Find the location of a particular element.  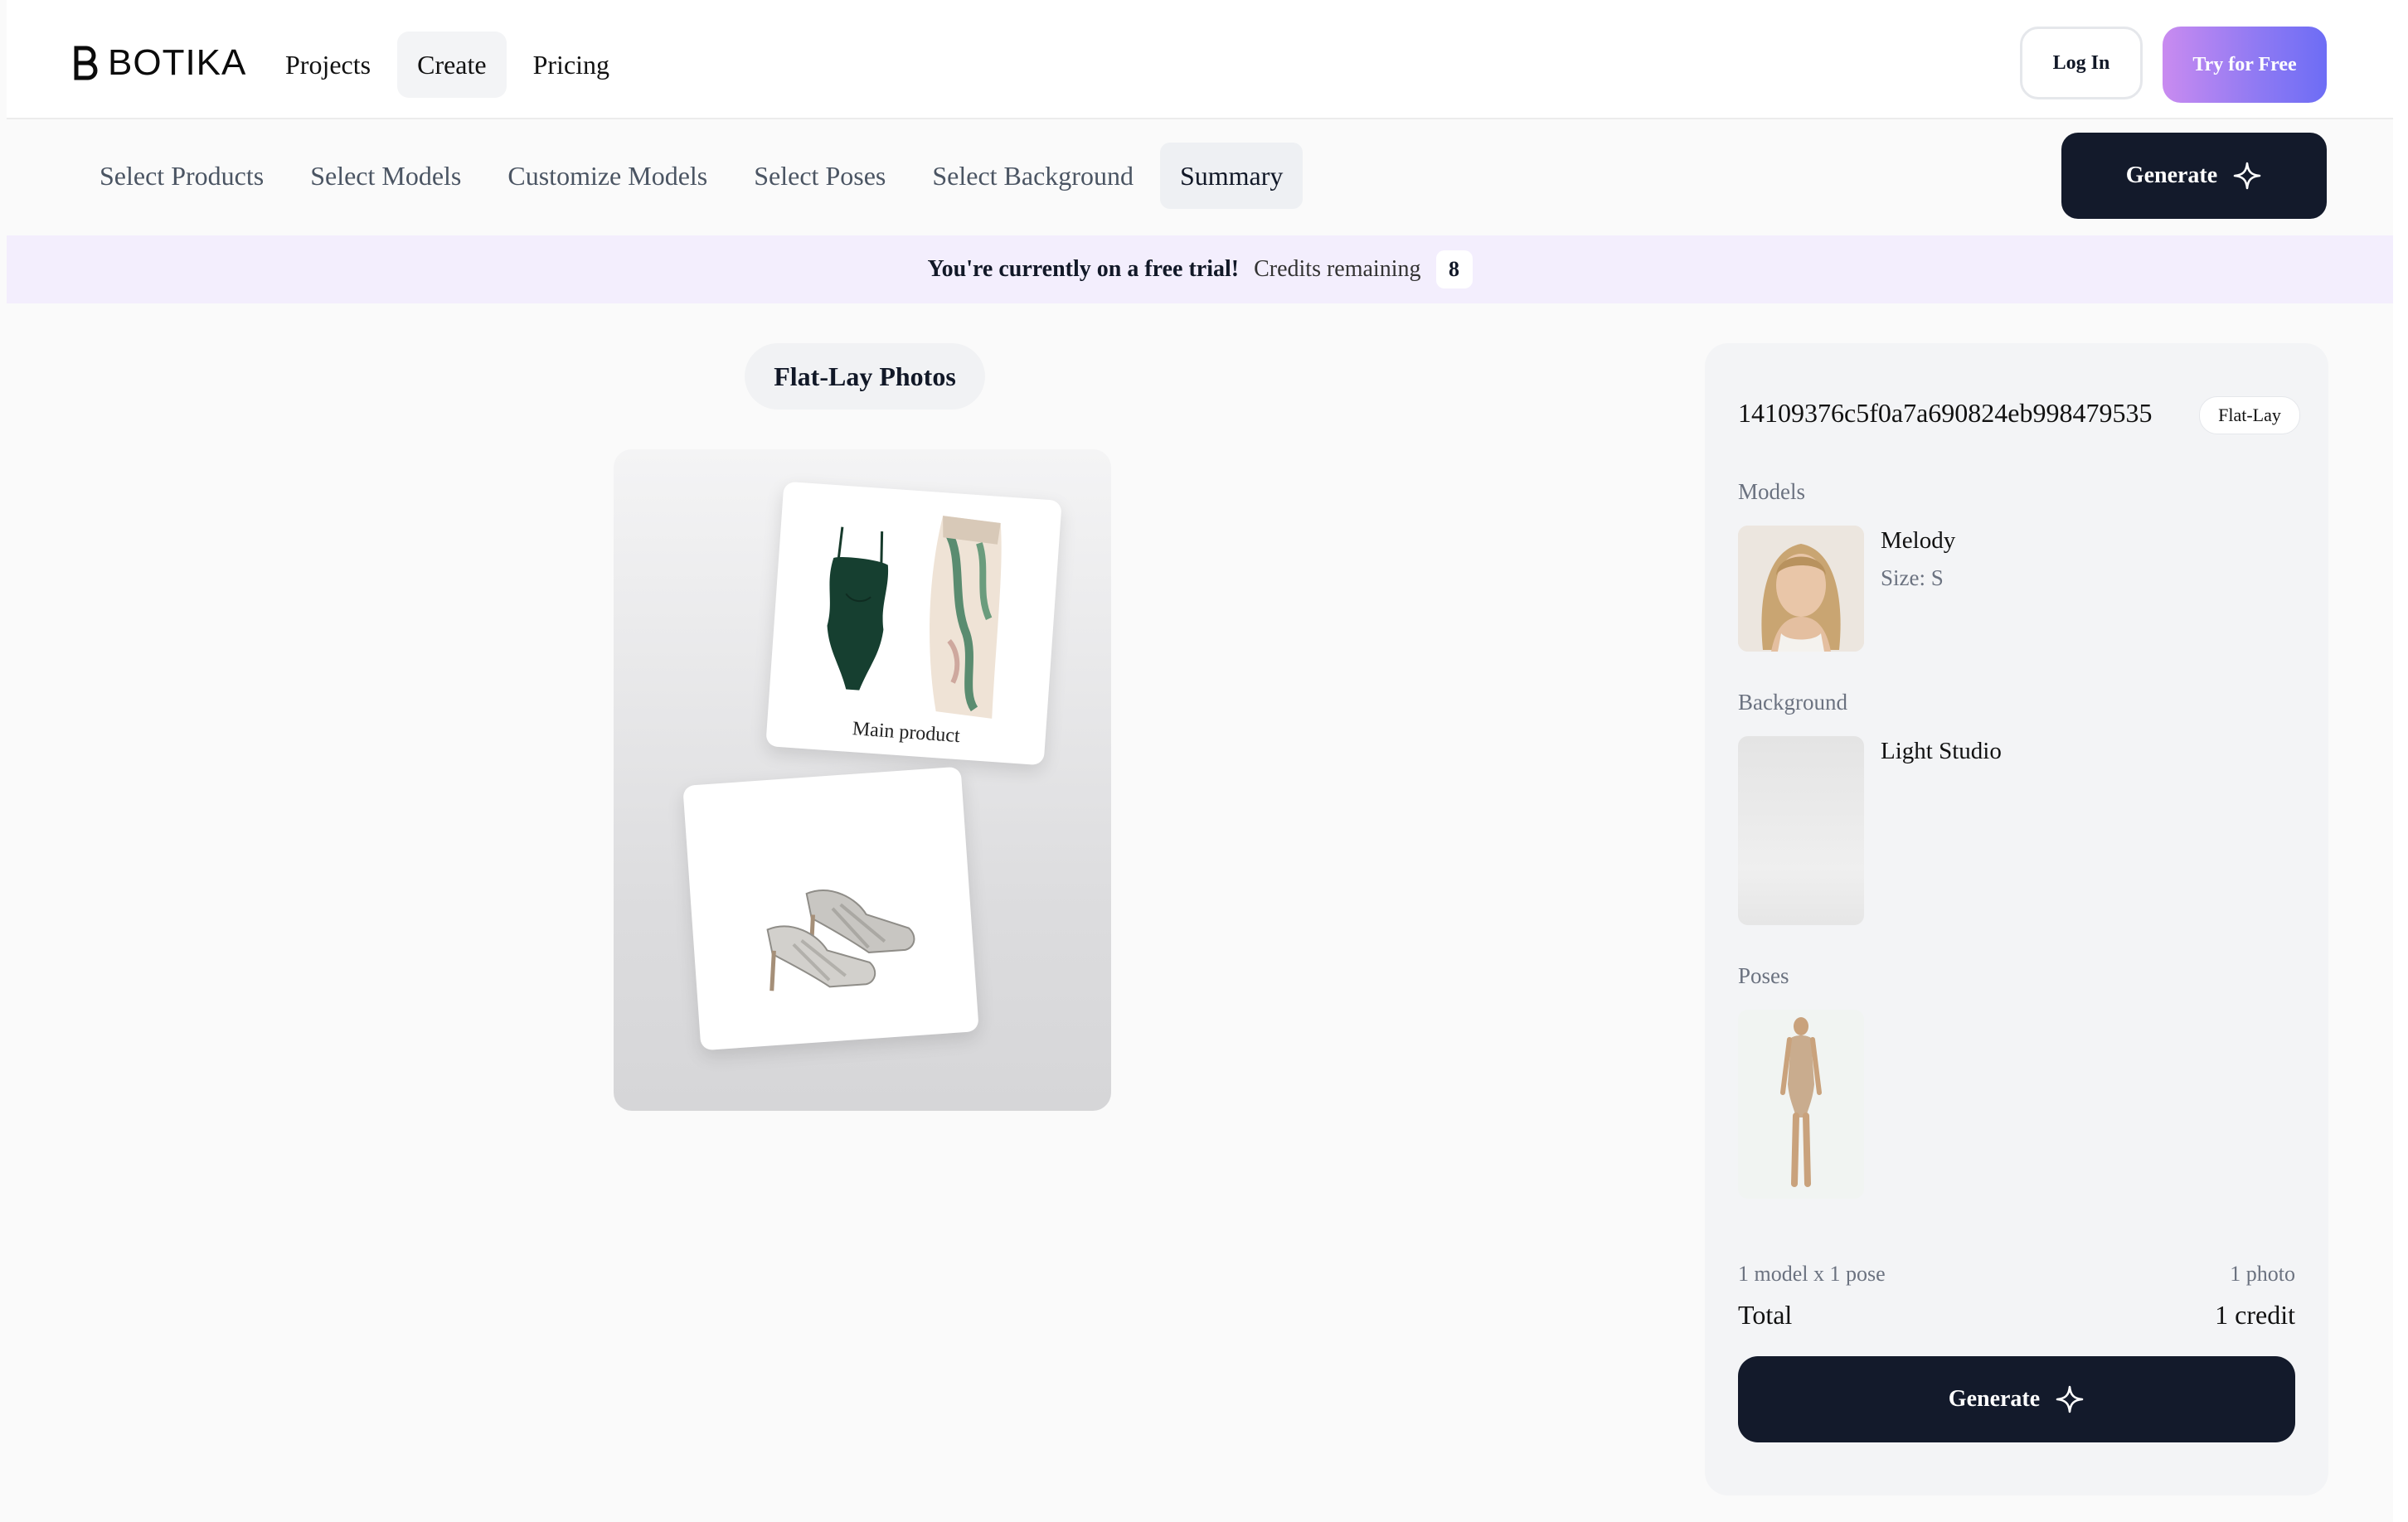

models-label: Models is located at coordinates (1772, 491).